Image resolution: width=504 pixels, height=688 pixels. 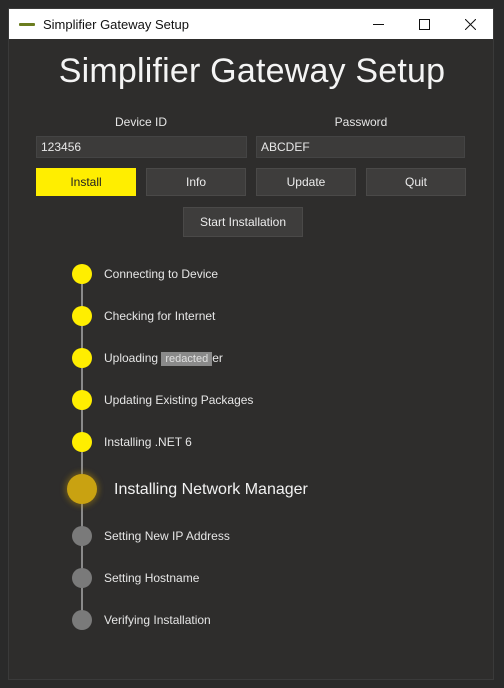 I want to click on step-label: Uploading redacted er, so click(x=163, y=358).